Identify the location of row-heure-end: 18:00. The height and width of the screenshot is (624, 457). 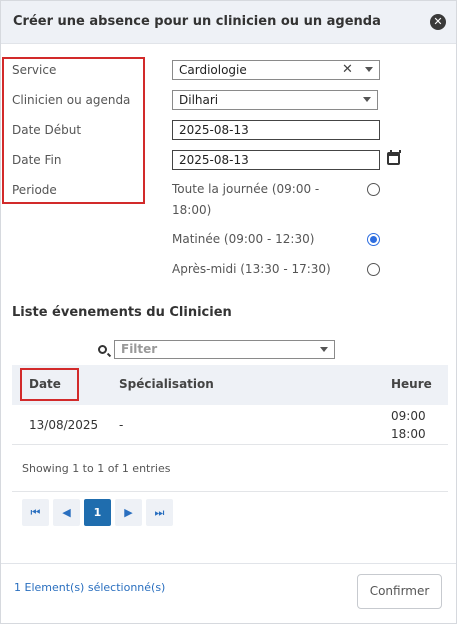
(408, 434).